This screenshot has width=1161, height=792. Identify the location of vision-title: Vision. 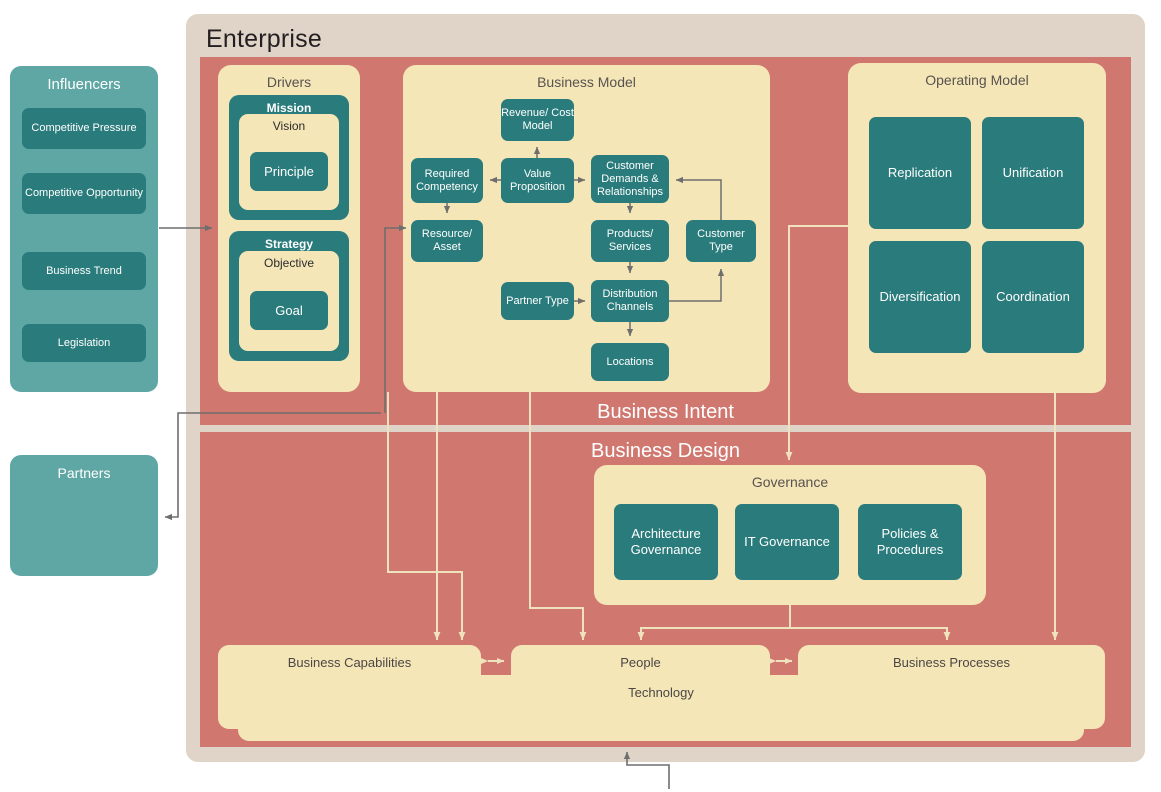
(289, 126).